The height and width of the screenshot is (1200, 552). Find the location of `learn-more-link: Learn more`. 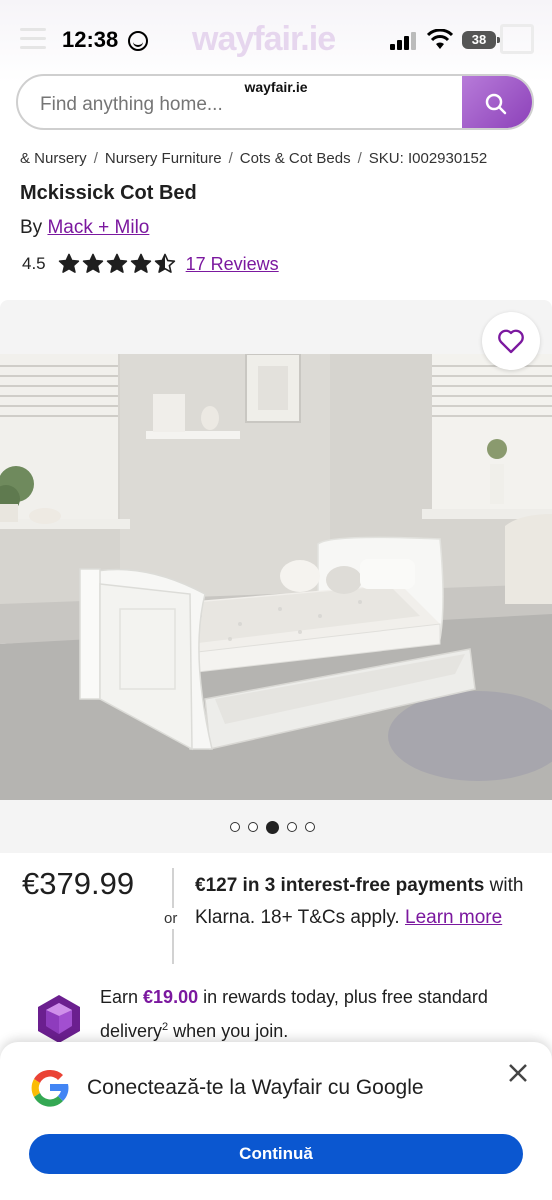

learn-more-link: Learn more is located at coordinates (453, 917).